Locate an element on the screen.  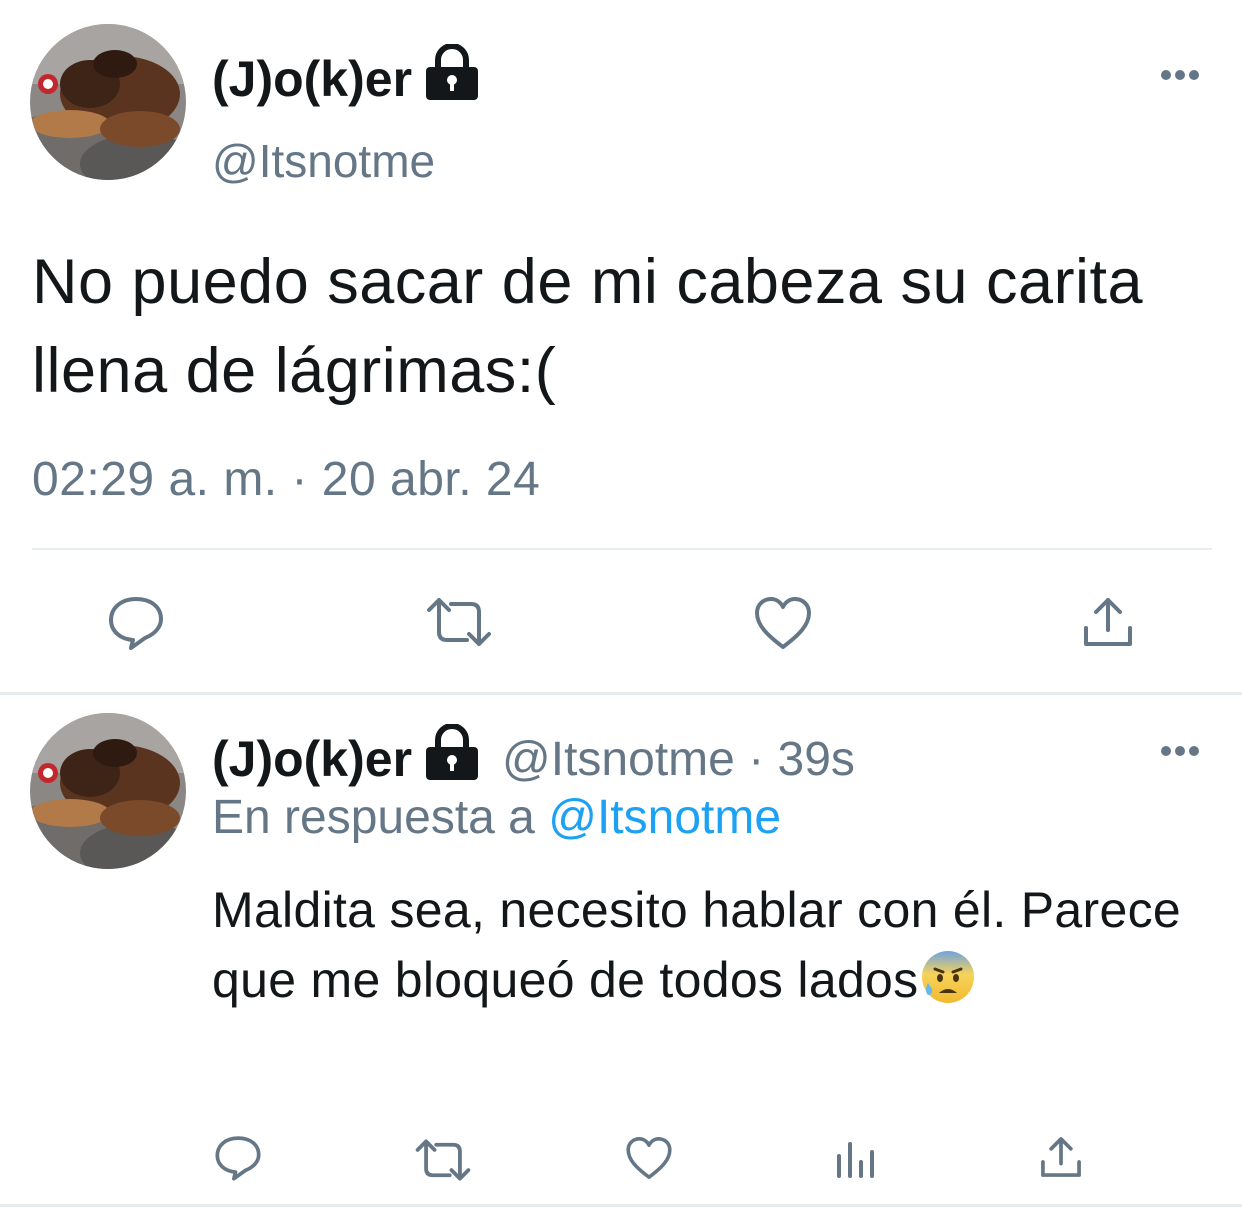
mention-link: @Itsnotme is located at coordinates (664, 817).